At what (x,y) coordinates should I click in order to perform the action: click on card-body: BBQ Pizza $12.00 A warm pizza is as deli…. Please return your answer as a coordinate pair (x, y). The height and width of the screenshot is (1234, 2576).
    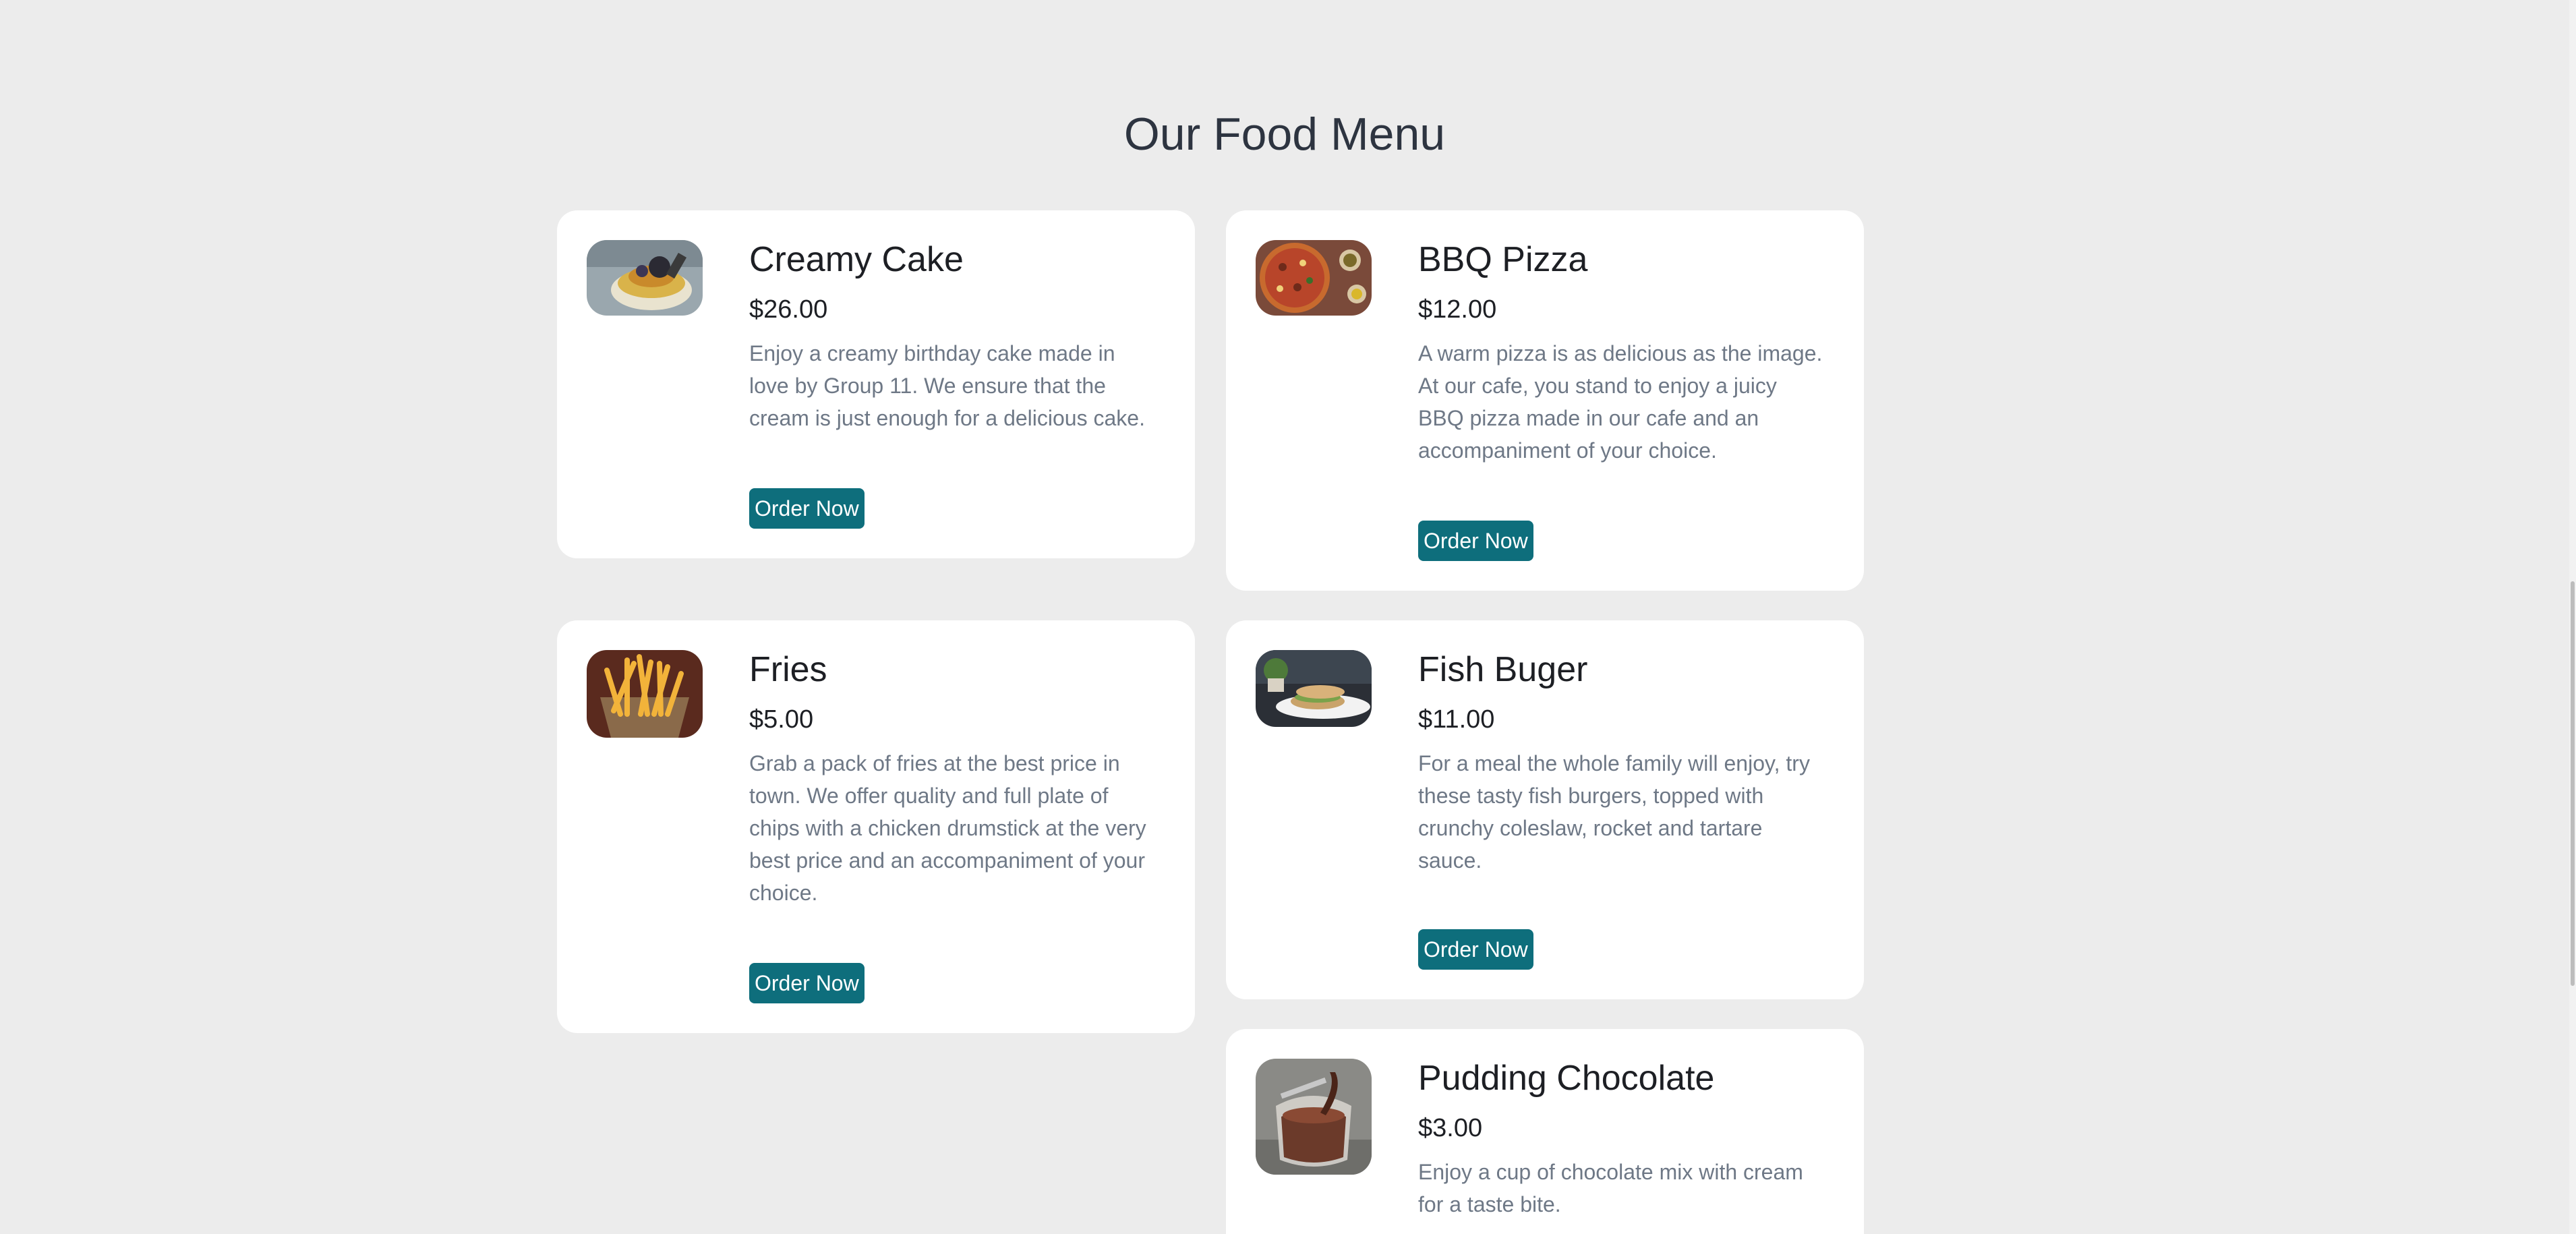
    Looking at the image, I should click on (1620, 351).